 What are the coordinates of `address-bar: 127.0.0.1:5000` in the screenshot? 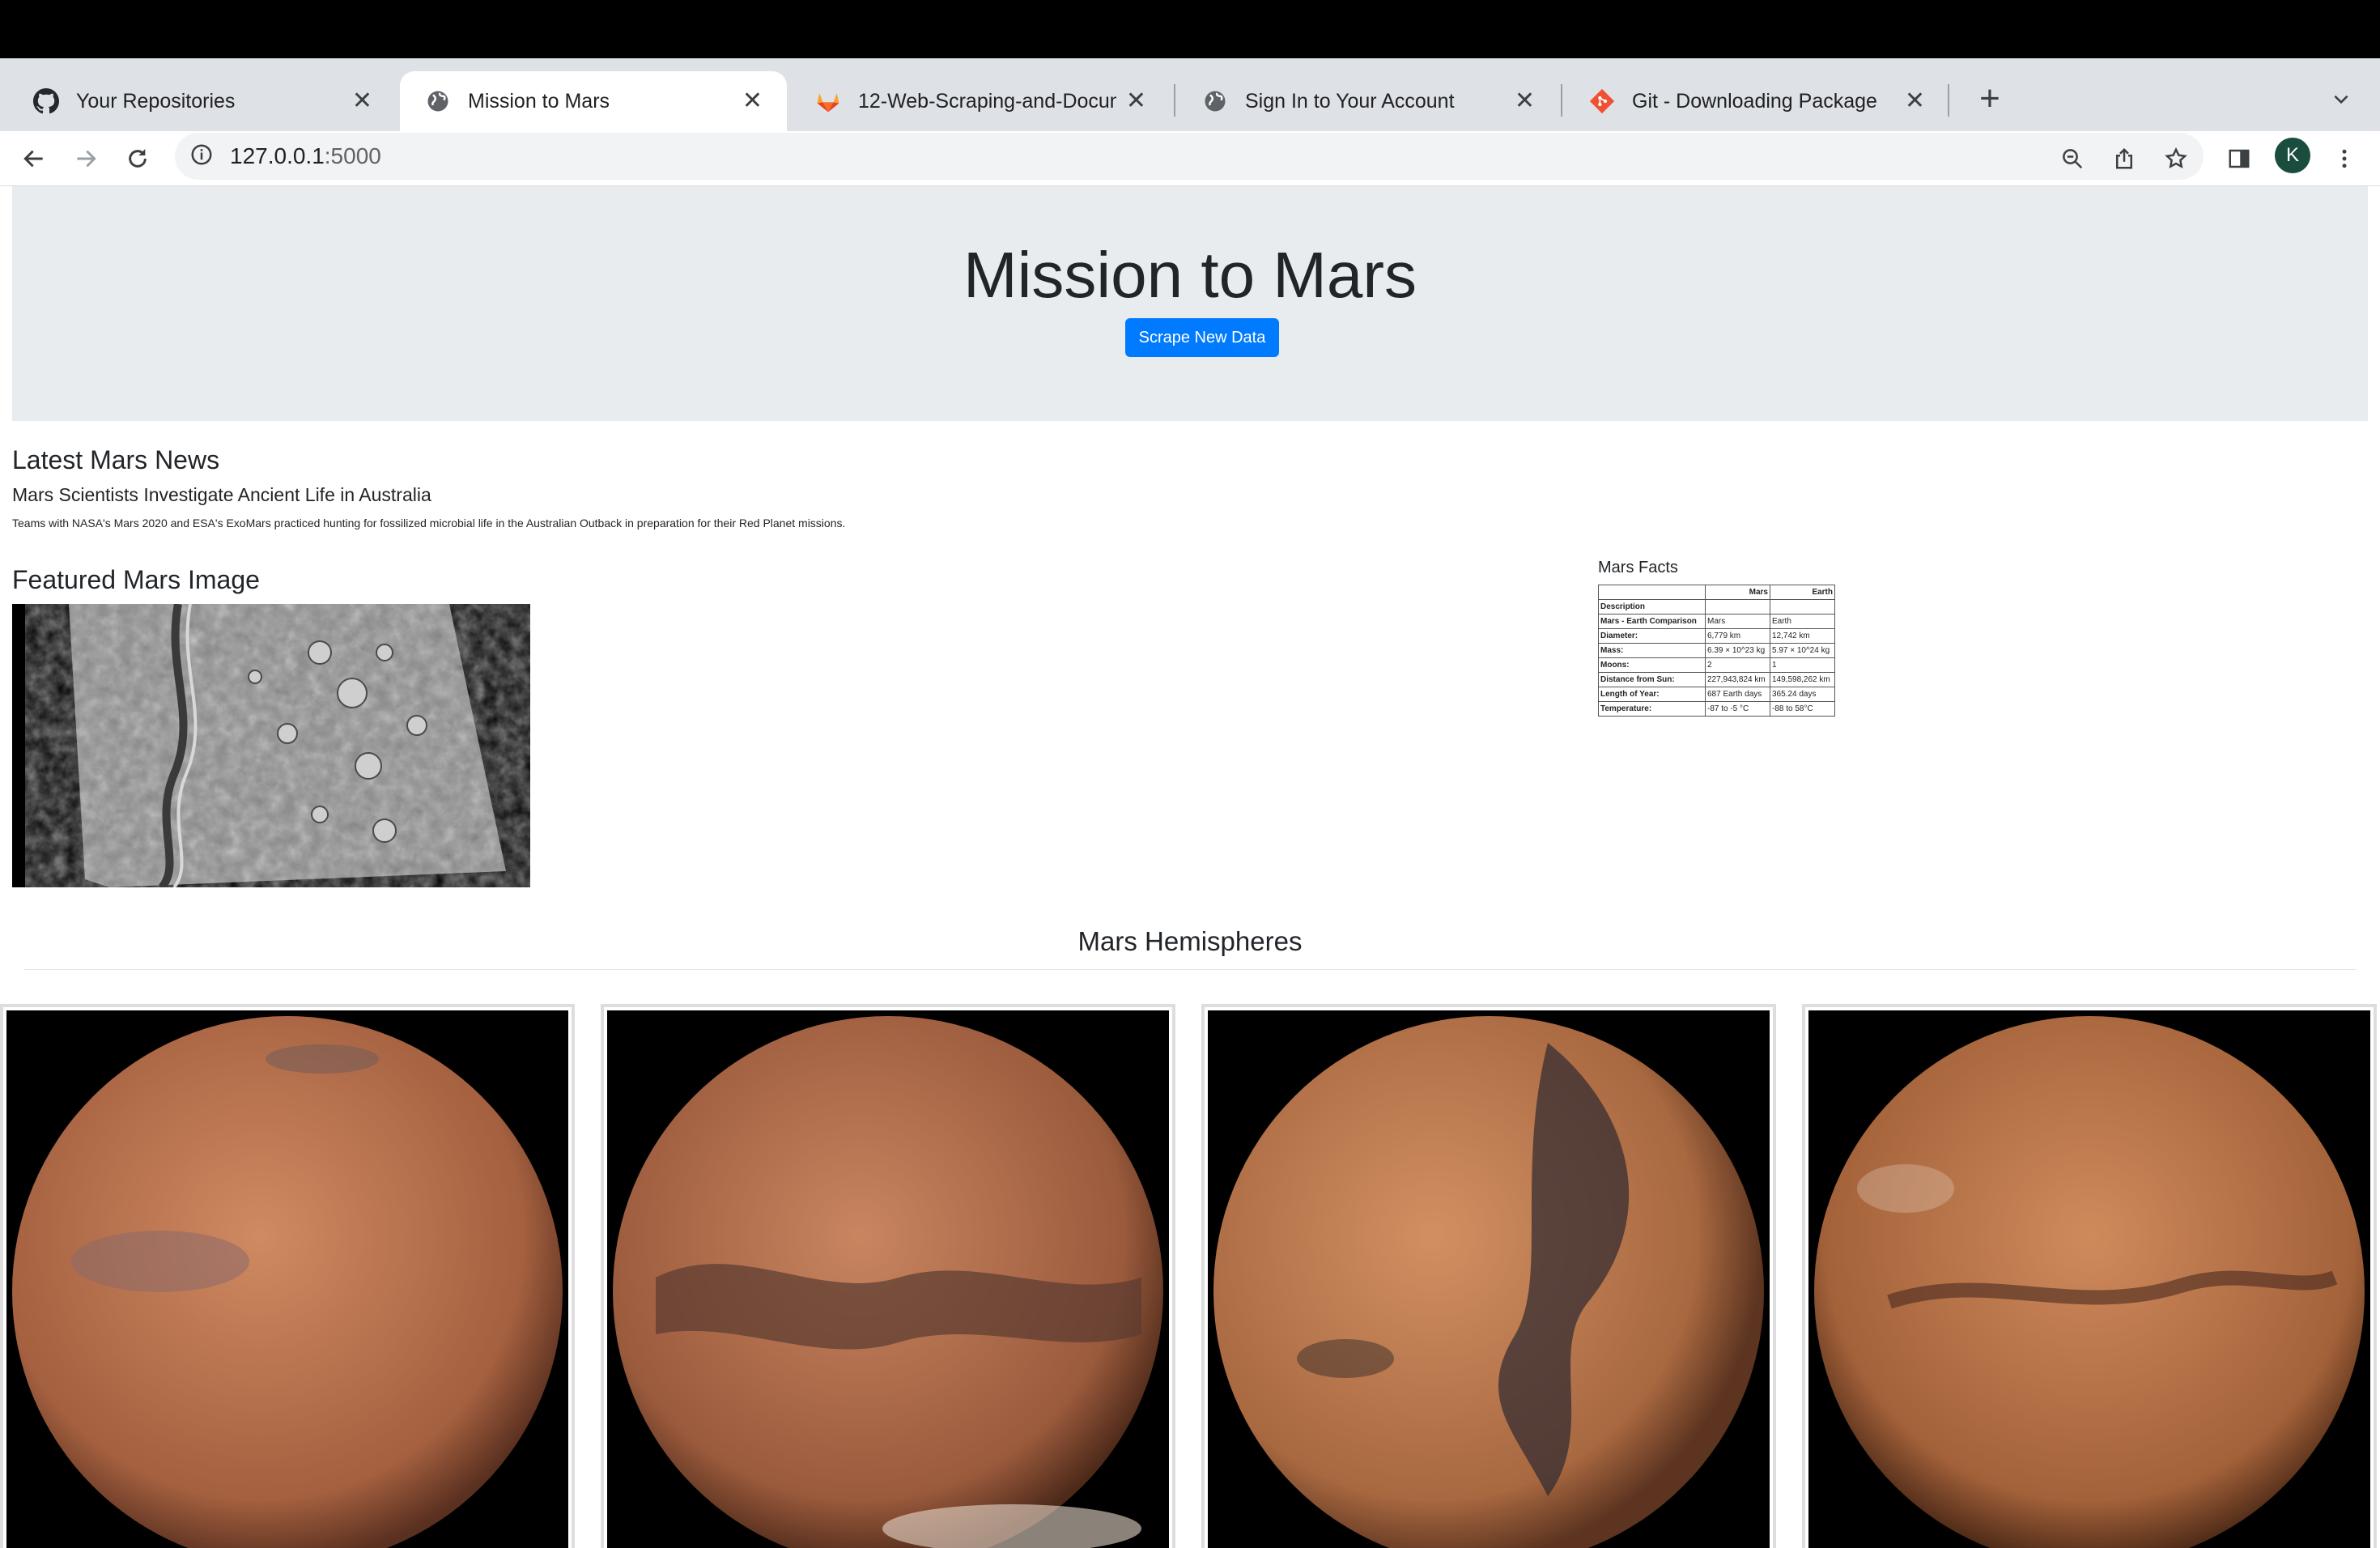 It's located at (1189, 157).